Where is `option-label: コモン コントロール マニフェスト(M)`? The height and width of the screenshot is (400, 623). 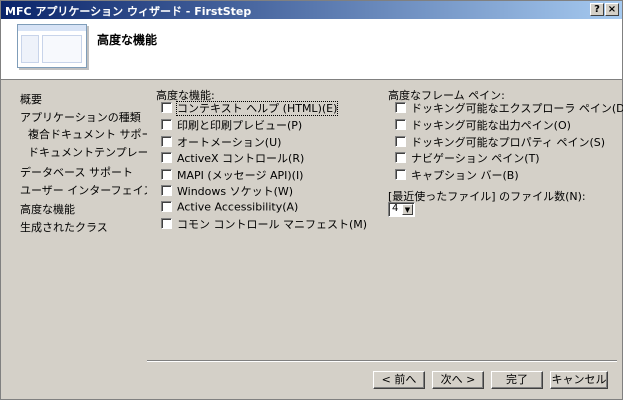
option-label: コモン コントロール マニフェスト(M) is located at coordinates (272, 224).